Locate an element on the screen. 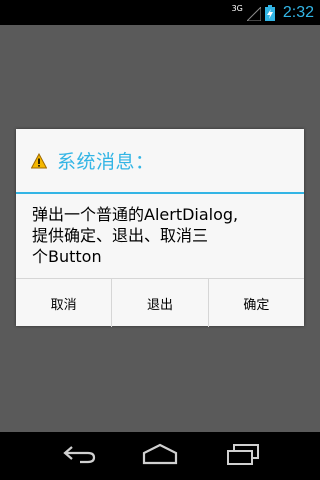 Image resolution: width=320 pixels, height=480 pixels. dialog-button-bar: 取消 退出 确定 is located at coordinates (160, 302).